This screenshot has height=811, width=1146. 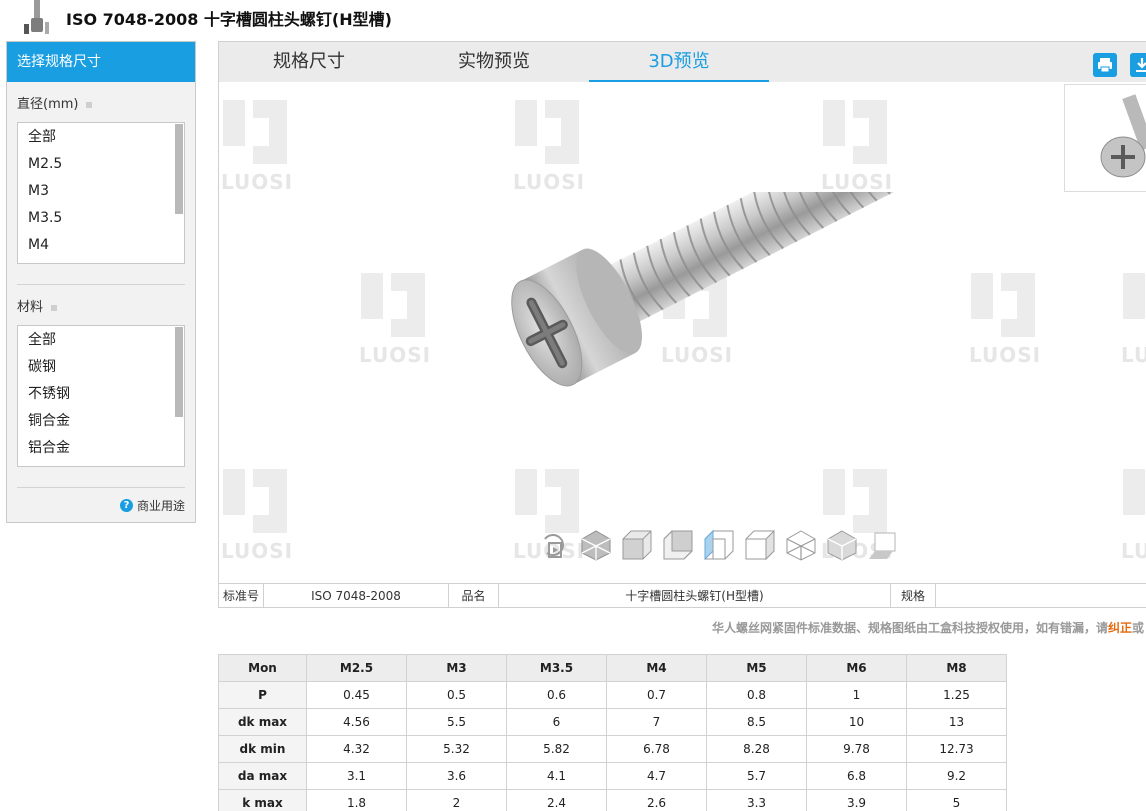 I want to click on left-view-icon, so click(x=719, y=545).